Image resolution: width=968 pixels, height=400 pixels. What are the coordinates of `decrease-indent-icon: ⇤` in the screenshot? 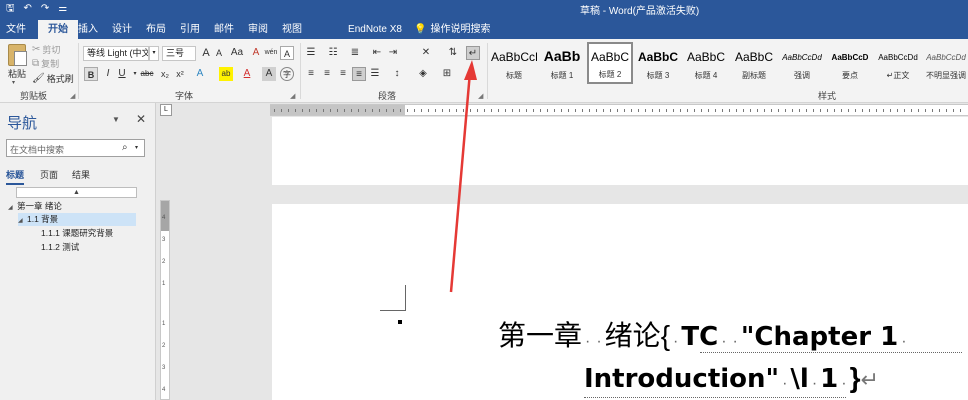 It's located at (377, 53).